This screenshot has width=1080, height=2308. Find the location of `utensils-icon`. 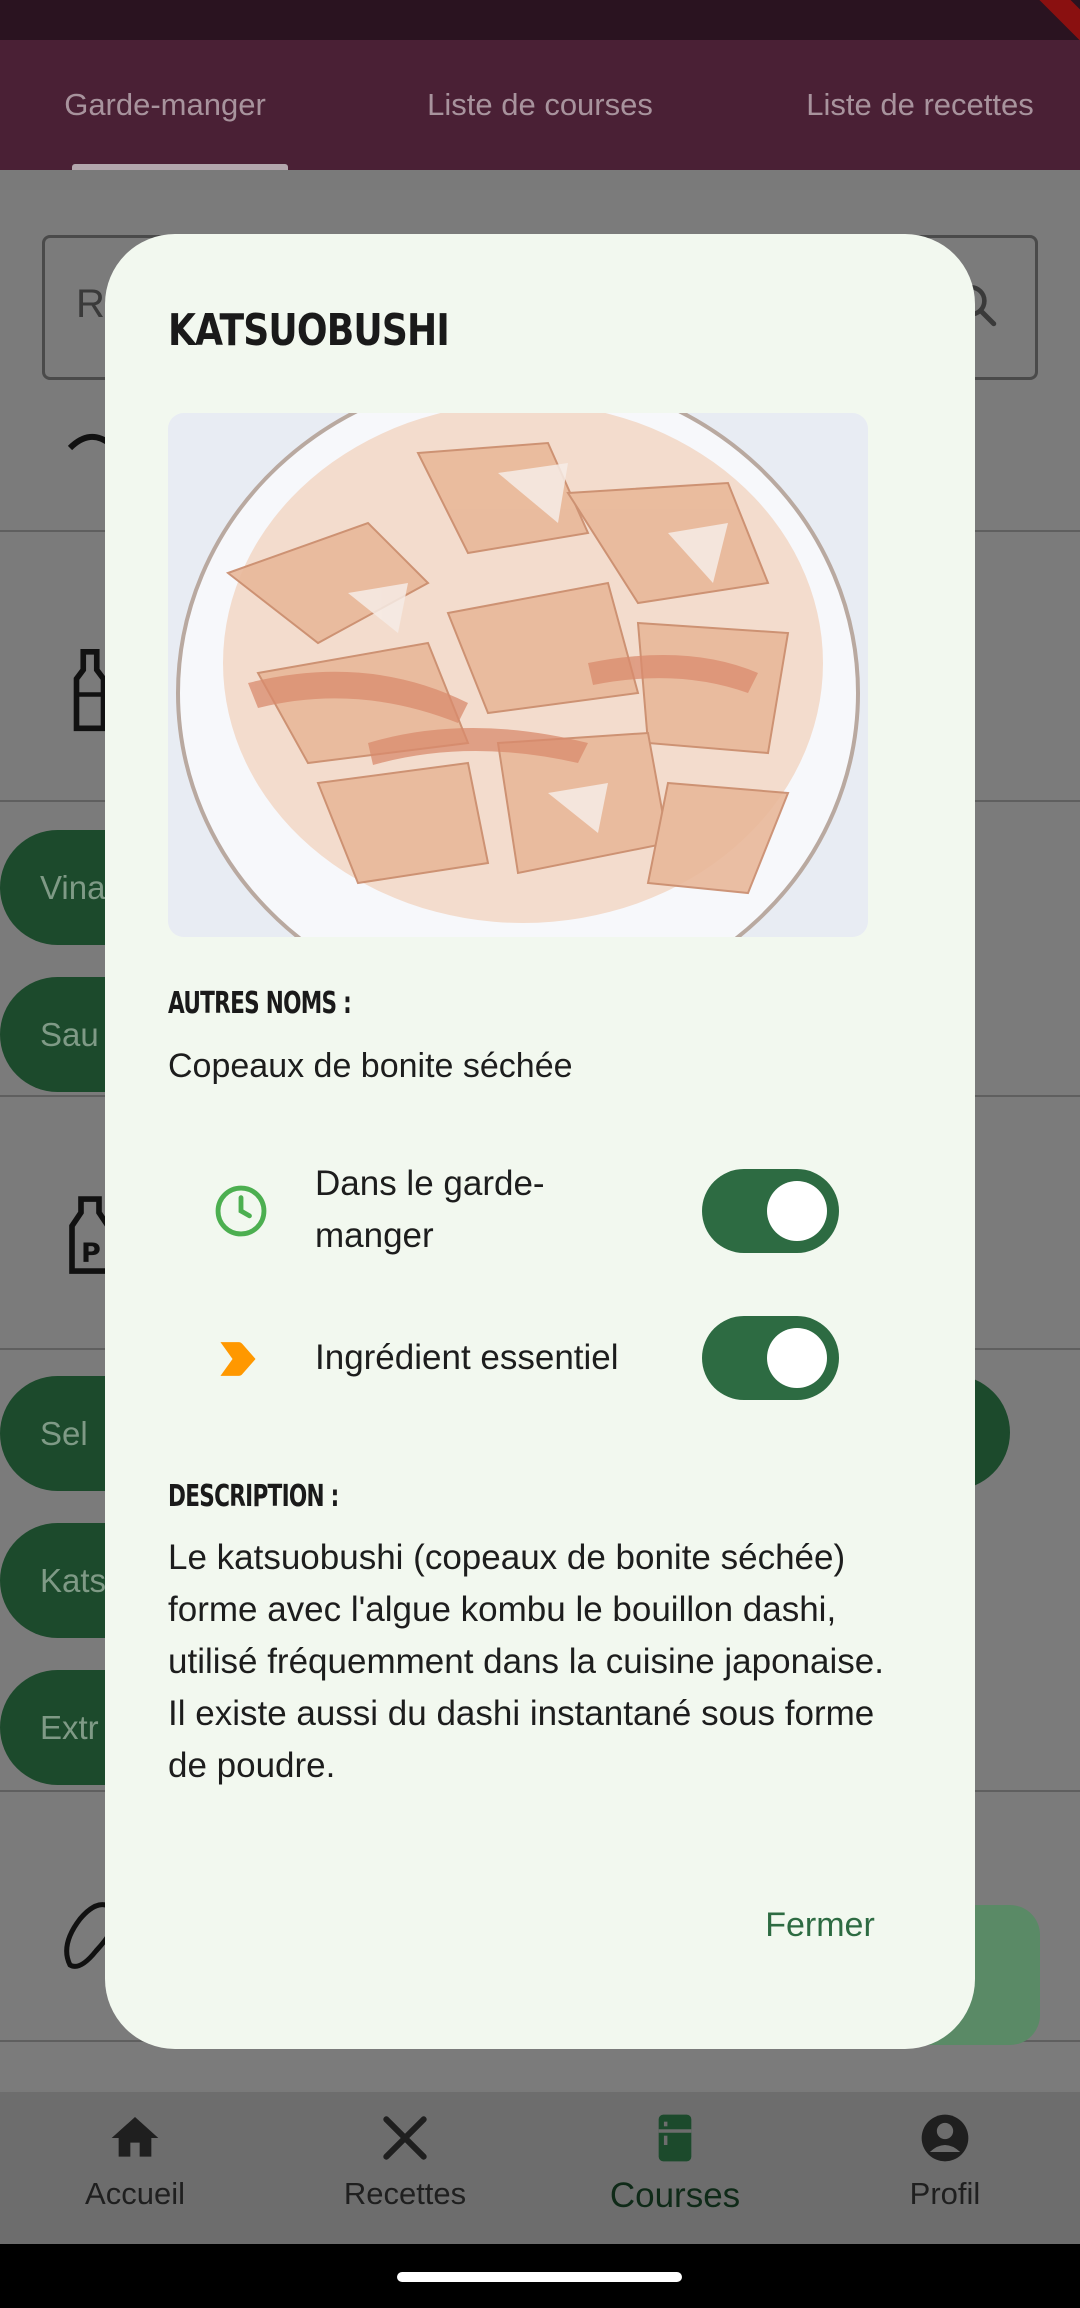

utensils-icon is located at coordinates (405, 2138).